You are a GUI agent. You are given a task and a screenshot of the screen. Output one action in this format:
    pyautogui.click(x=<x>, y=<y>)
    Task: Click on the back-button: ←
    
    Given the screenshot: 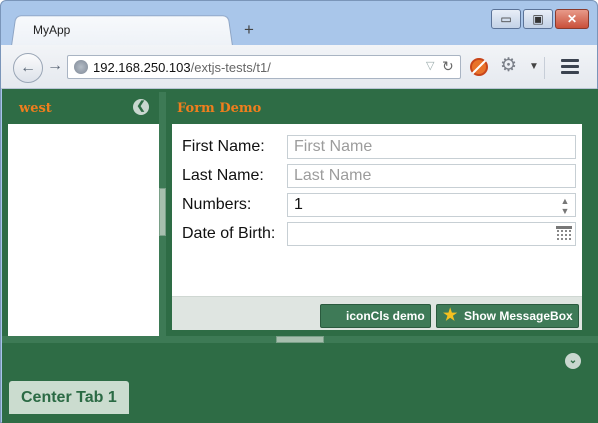 What is the action you would take?
    pyautogui.click(x=28, y=68)
    